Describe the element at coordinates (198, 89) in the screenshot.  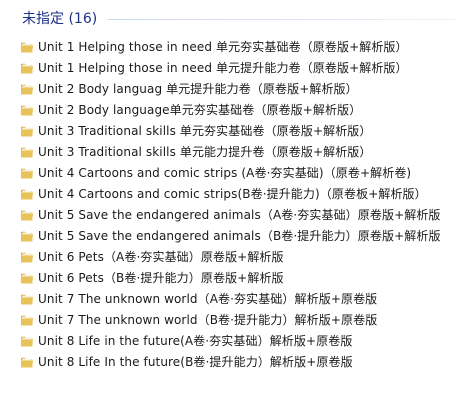
I see `folder-name: Unit 2 Body languag 单元提升能力卷（原卷版+解析版）` at that location.